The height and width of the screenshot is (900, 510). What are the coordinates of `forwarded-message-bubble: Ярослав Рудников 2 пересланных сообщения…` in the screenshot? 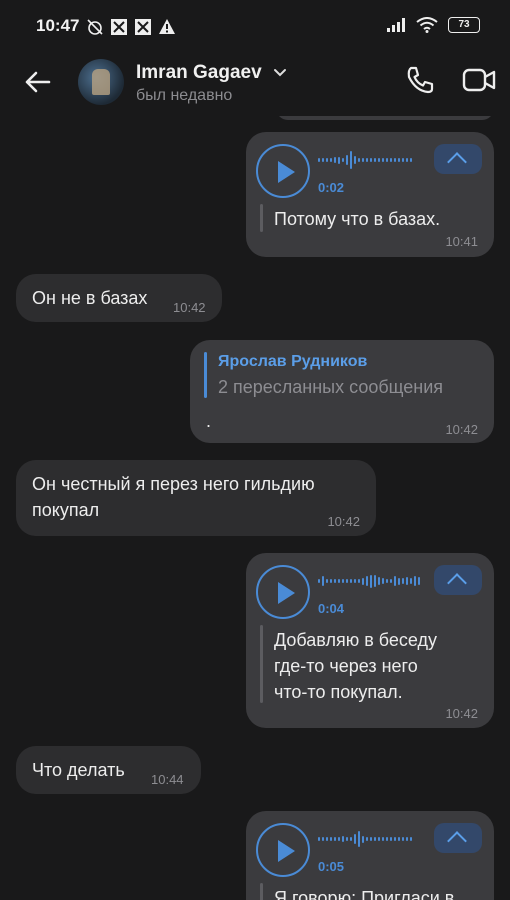 It's located at (342, 391).